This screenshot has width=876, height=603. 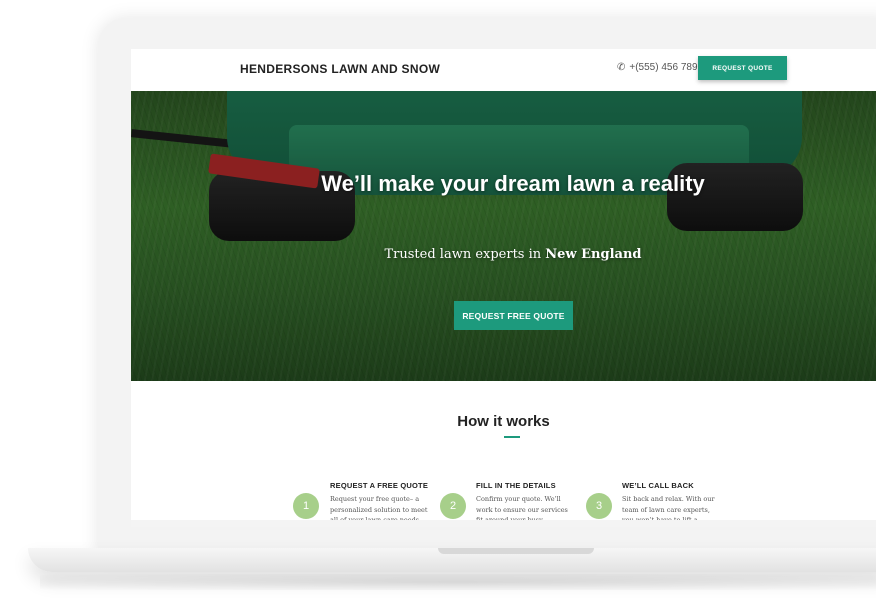 What do you see at coordinates (516, 485) in the screenshot?
I see `step-2-title: FILL IN THE DETAILS` at bounding box center [516, 485].